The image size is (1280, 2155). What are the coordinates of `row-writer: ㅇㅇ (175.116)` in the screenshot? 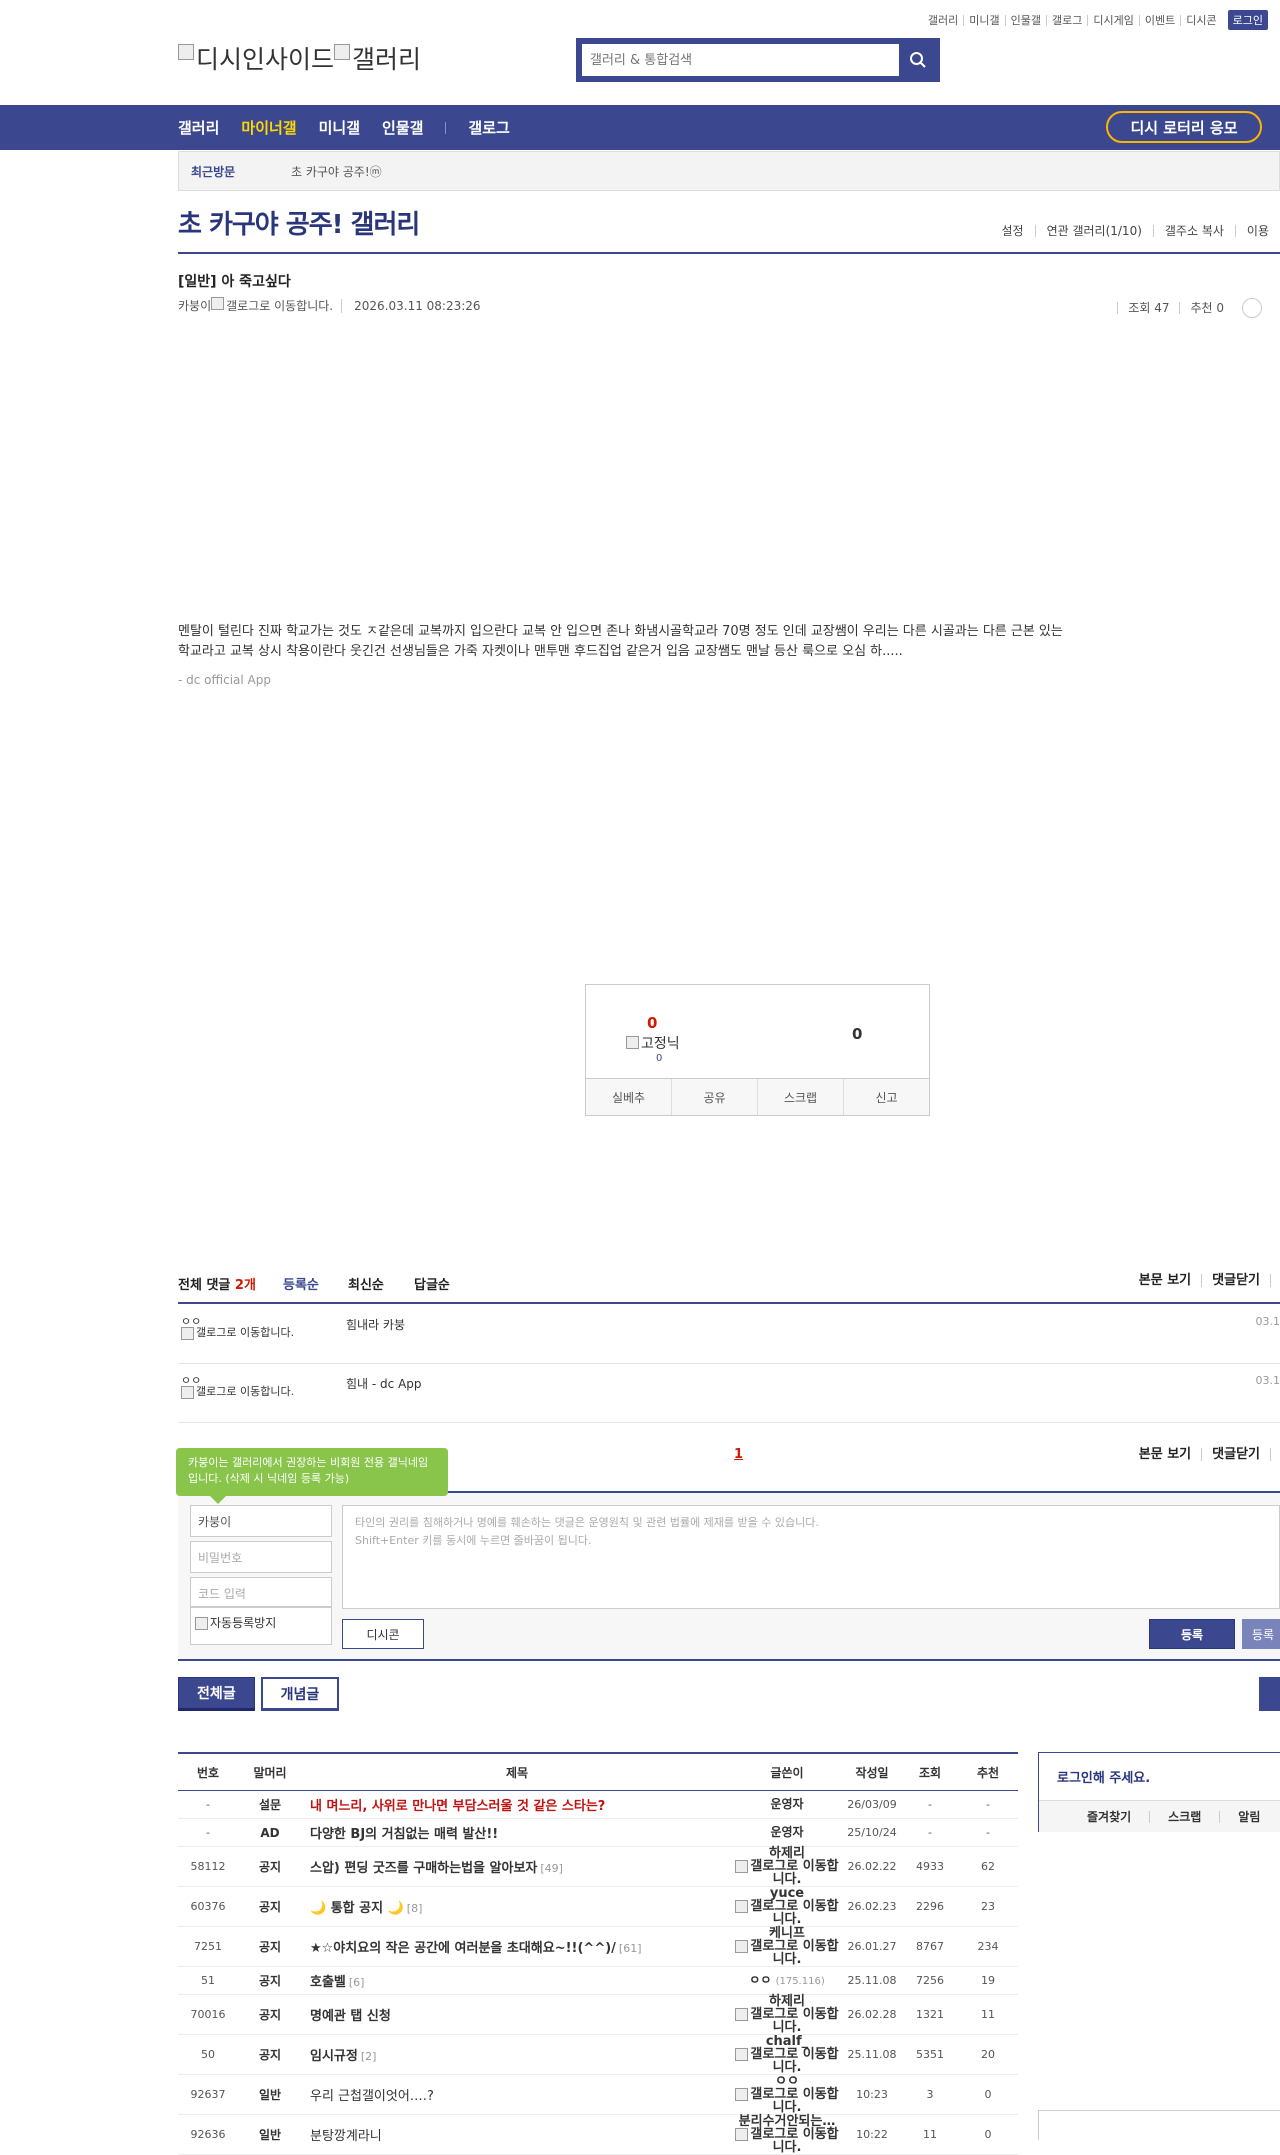 It's located at (787, 1981).